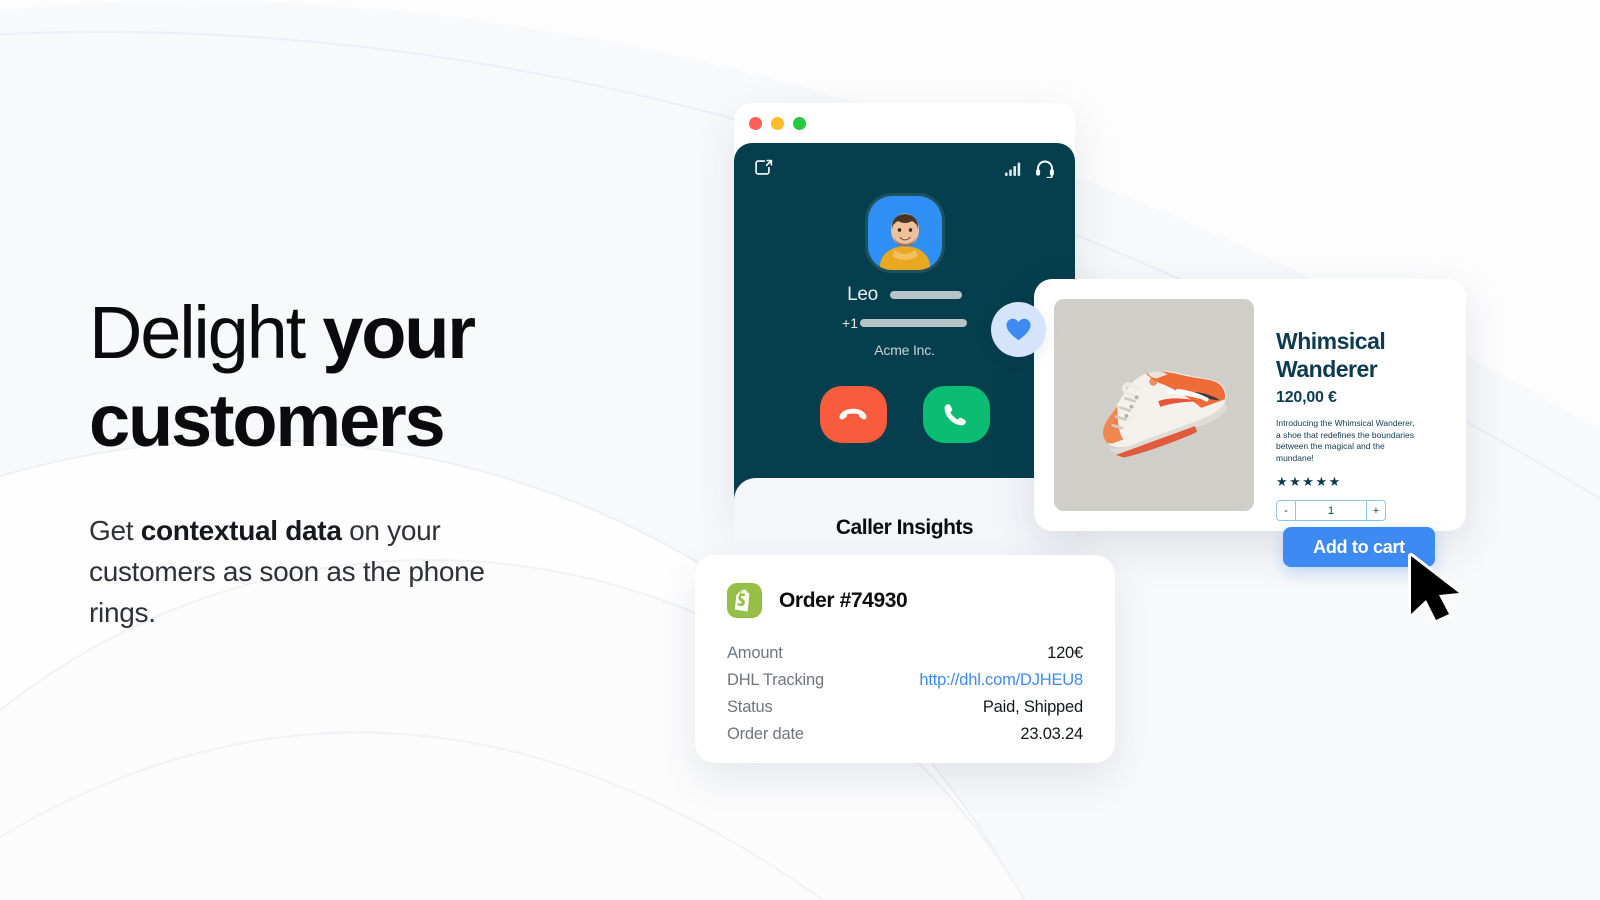 Image resolution: width=1600 pixels, height=900 pixels. Describe the element at coordinates (1359, 547) in the screenshot. I see `add-to-cart-button: Add to cart` at that location.